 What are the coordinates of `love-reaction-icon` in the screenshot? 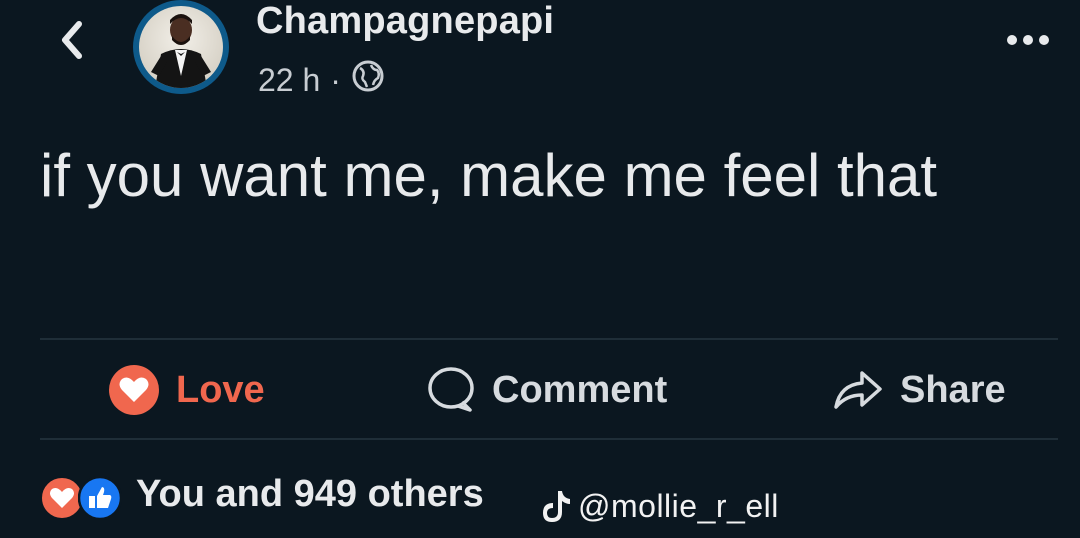 It's located at (134, 390).